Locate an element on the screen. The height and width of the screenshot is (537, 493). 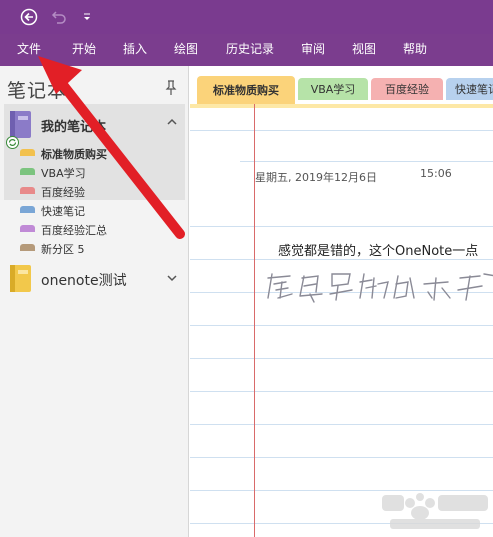
section-label: 百度经验汇总 is located at coordinates (74, 230).